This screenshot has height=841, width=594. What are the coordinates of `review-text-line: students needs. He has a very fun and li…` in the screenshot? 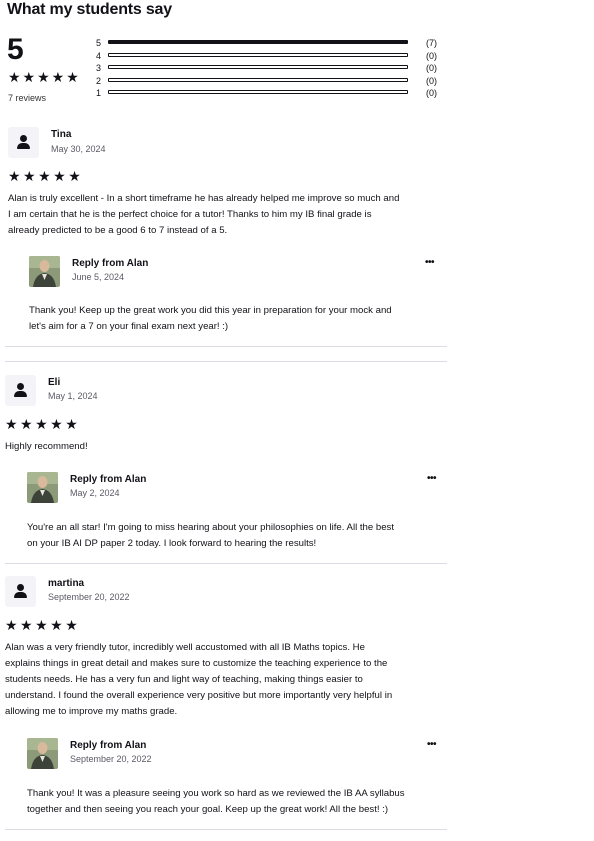 It's located at (184, 679).